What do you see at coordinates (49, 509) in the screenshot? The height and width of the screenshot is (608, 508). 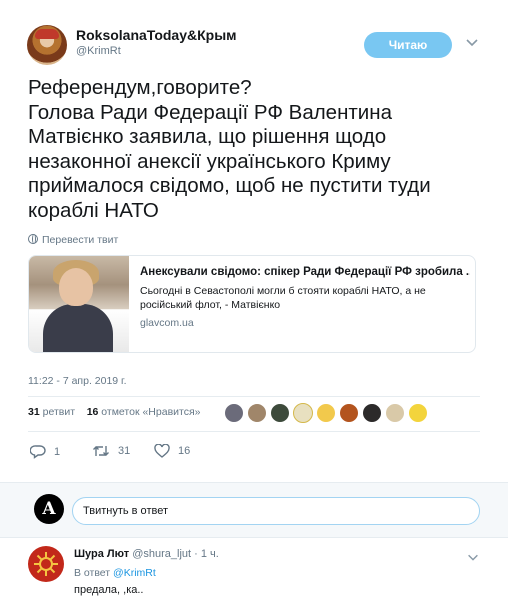 I see `current-user-avatar: A` at bounding box center [49, 509].